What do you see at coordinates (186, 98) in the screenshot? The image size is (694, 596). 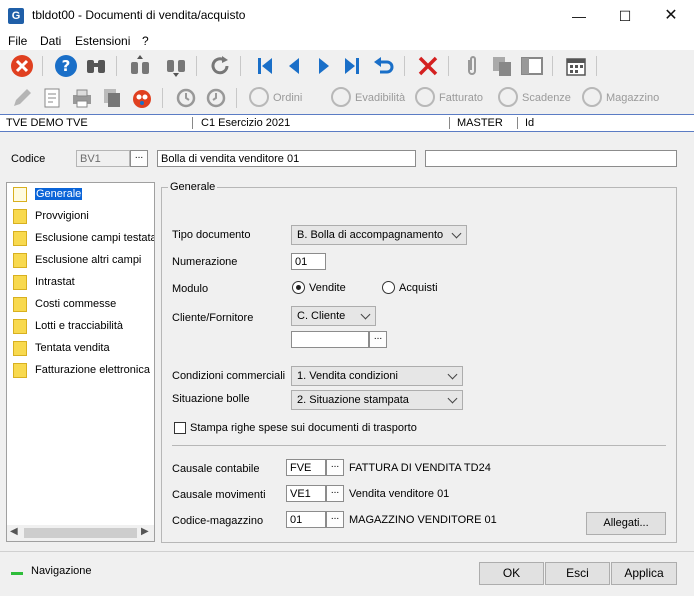 I see `history-icon` at bounding box center [186, 98].